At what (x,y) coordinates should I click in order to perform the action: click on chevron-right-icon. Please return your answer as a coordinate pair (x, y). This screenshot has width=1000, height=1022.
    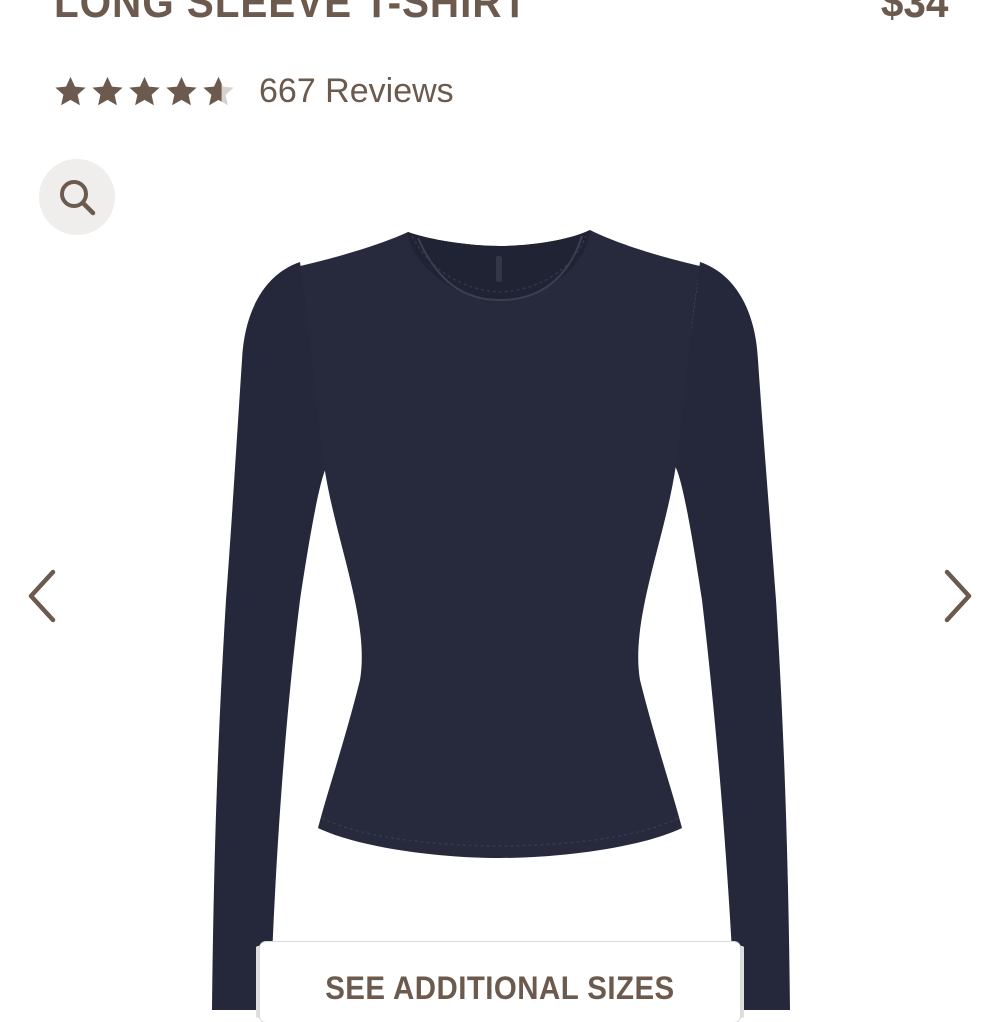
    Looking at the image, I should click on (958, 596).